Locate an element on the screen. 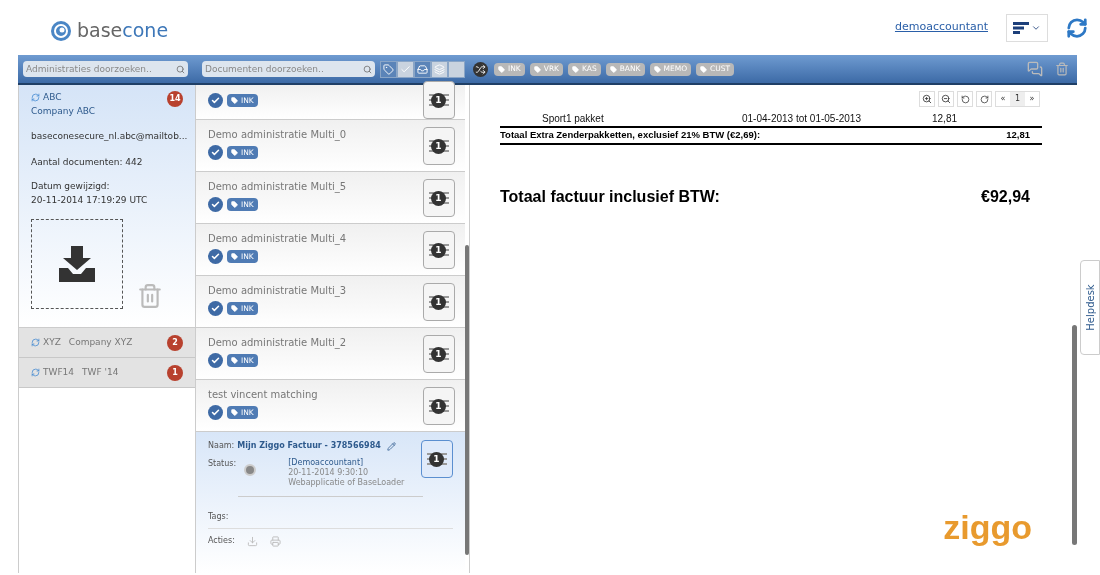 The height and width of the screenshot is (575, 1100). rotate-left-icon is located at coordinates (965, 99).